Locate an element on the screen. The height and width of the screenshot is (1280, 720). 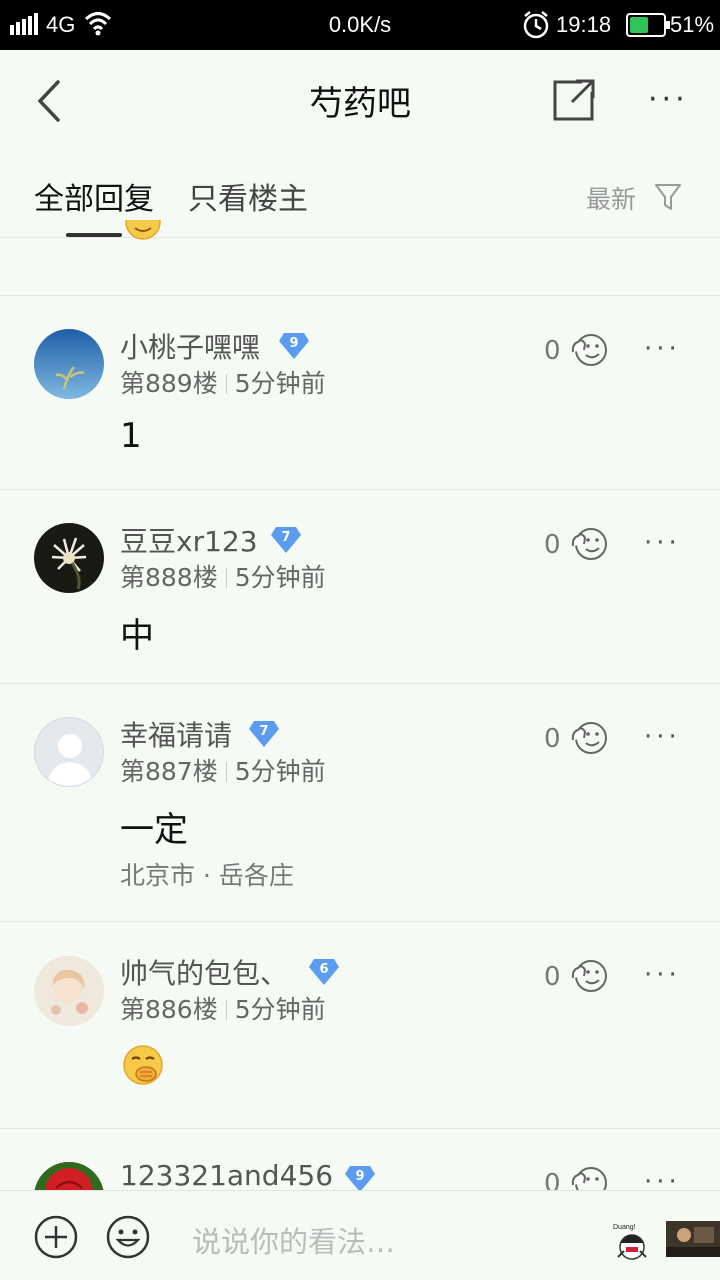
post-meta: 第888楼 5分钟前 is located at coordinates (223, 576).